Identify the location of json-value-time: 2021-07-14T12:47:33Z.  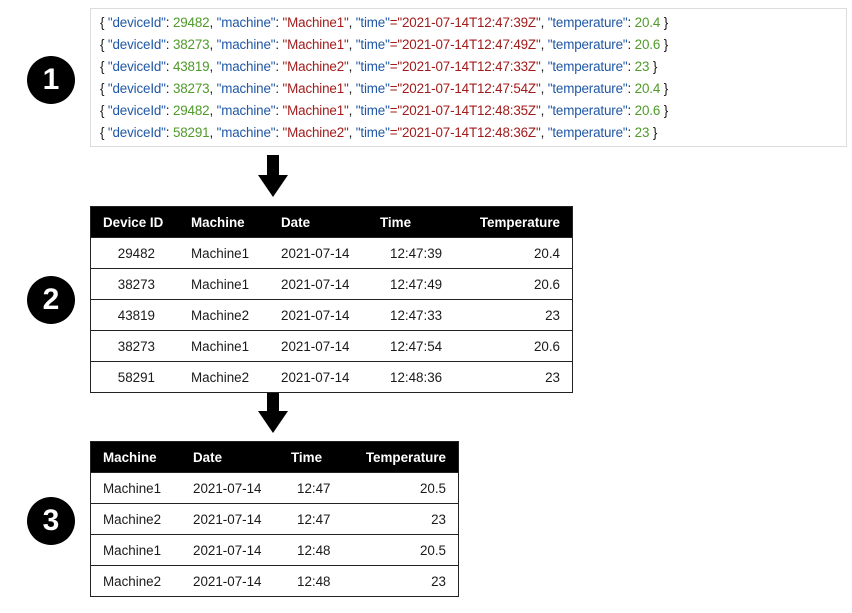
(468, 66).